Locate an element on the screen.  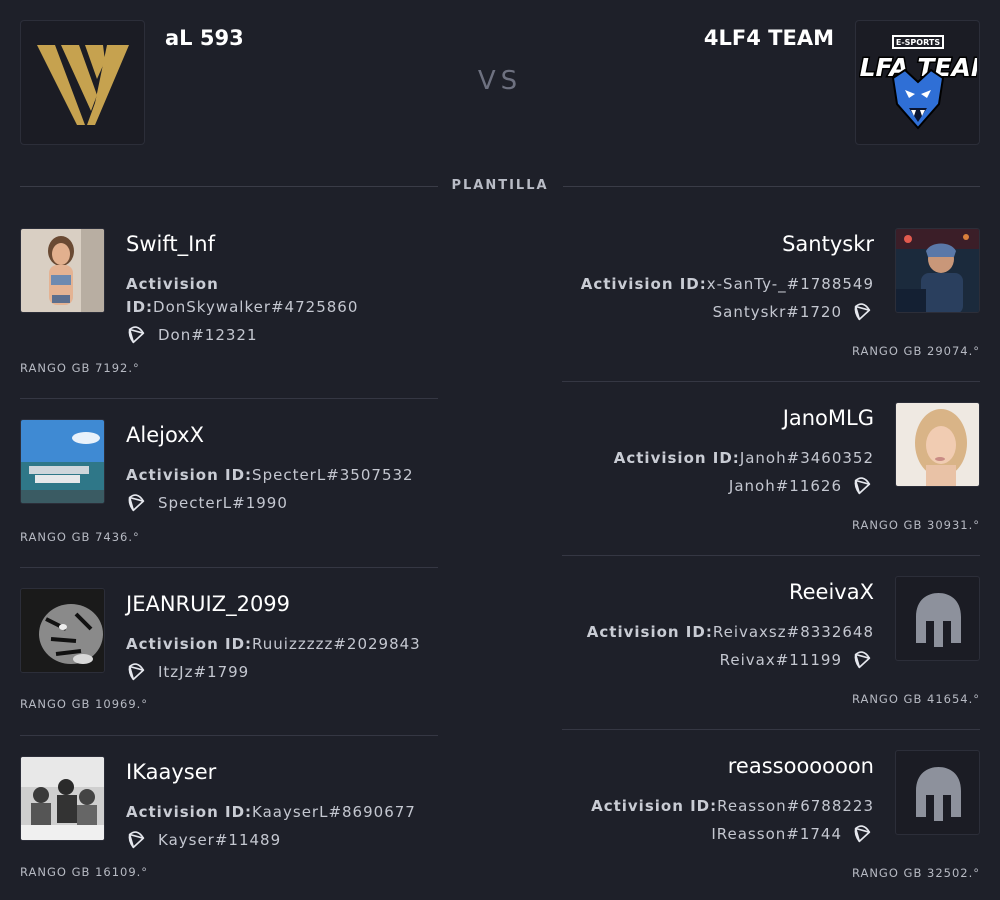
battlenet-id: Santyskr#1720 is located at coordinates (793, 312).